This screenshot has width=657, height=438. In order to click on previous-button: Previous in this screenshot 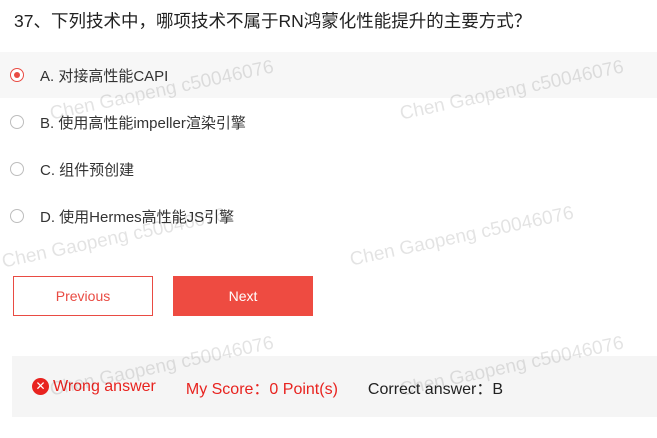, I will do `click(83, 296)`.